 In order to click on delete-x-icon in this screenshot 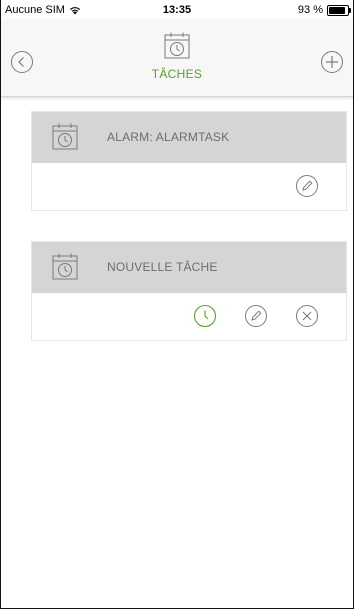, I will do `click(307, 316)`.